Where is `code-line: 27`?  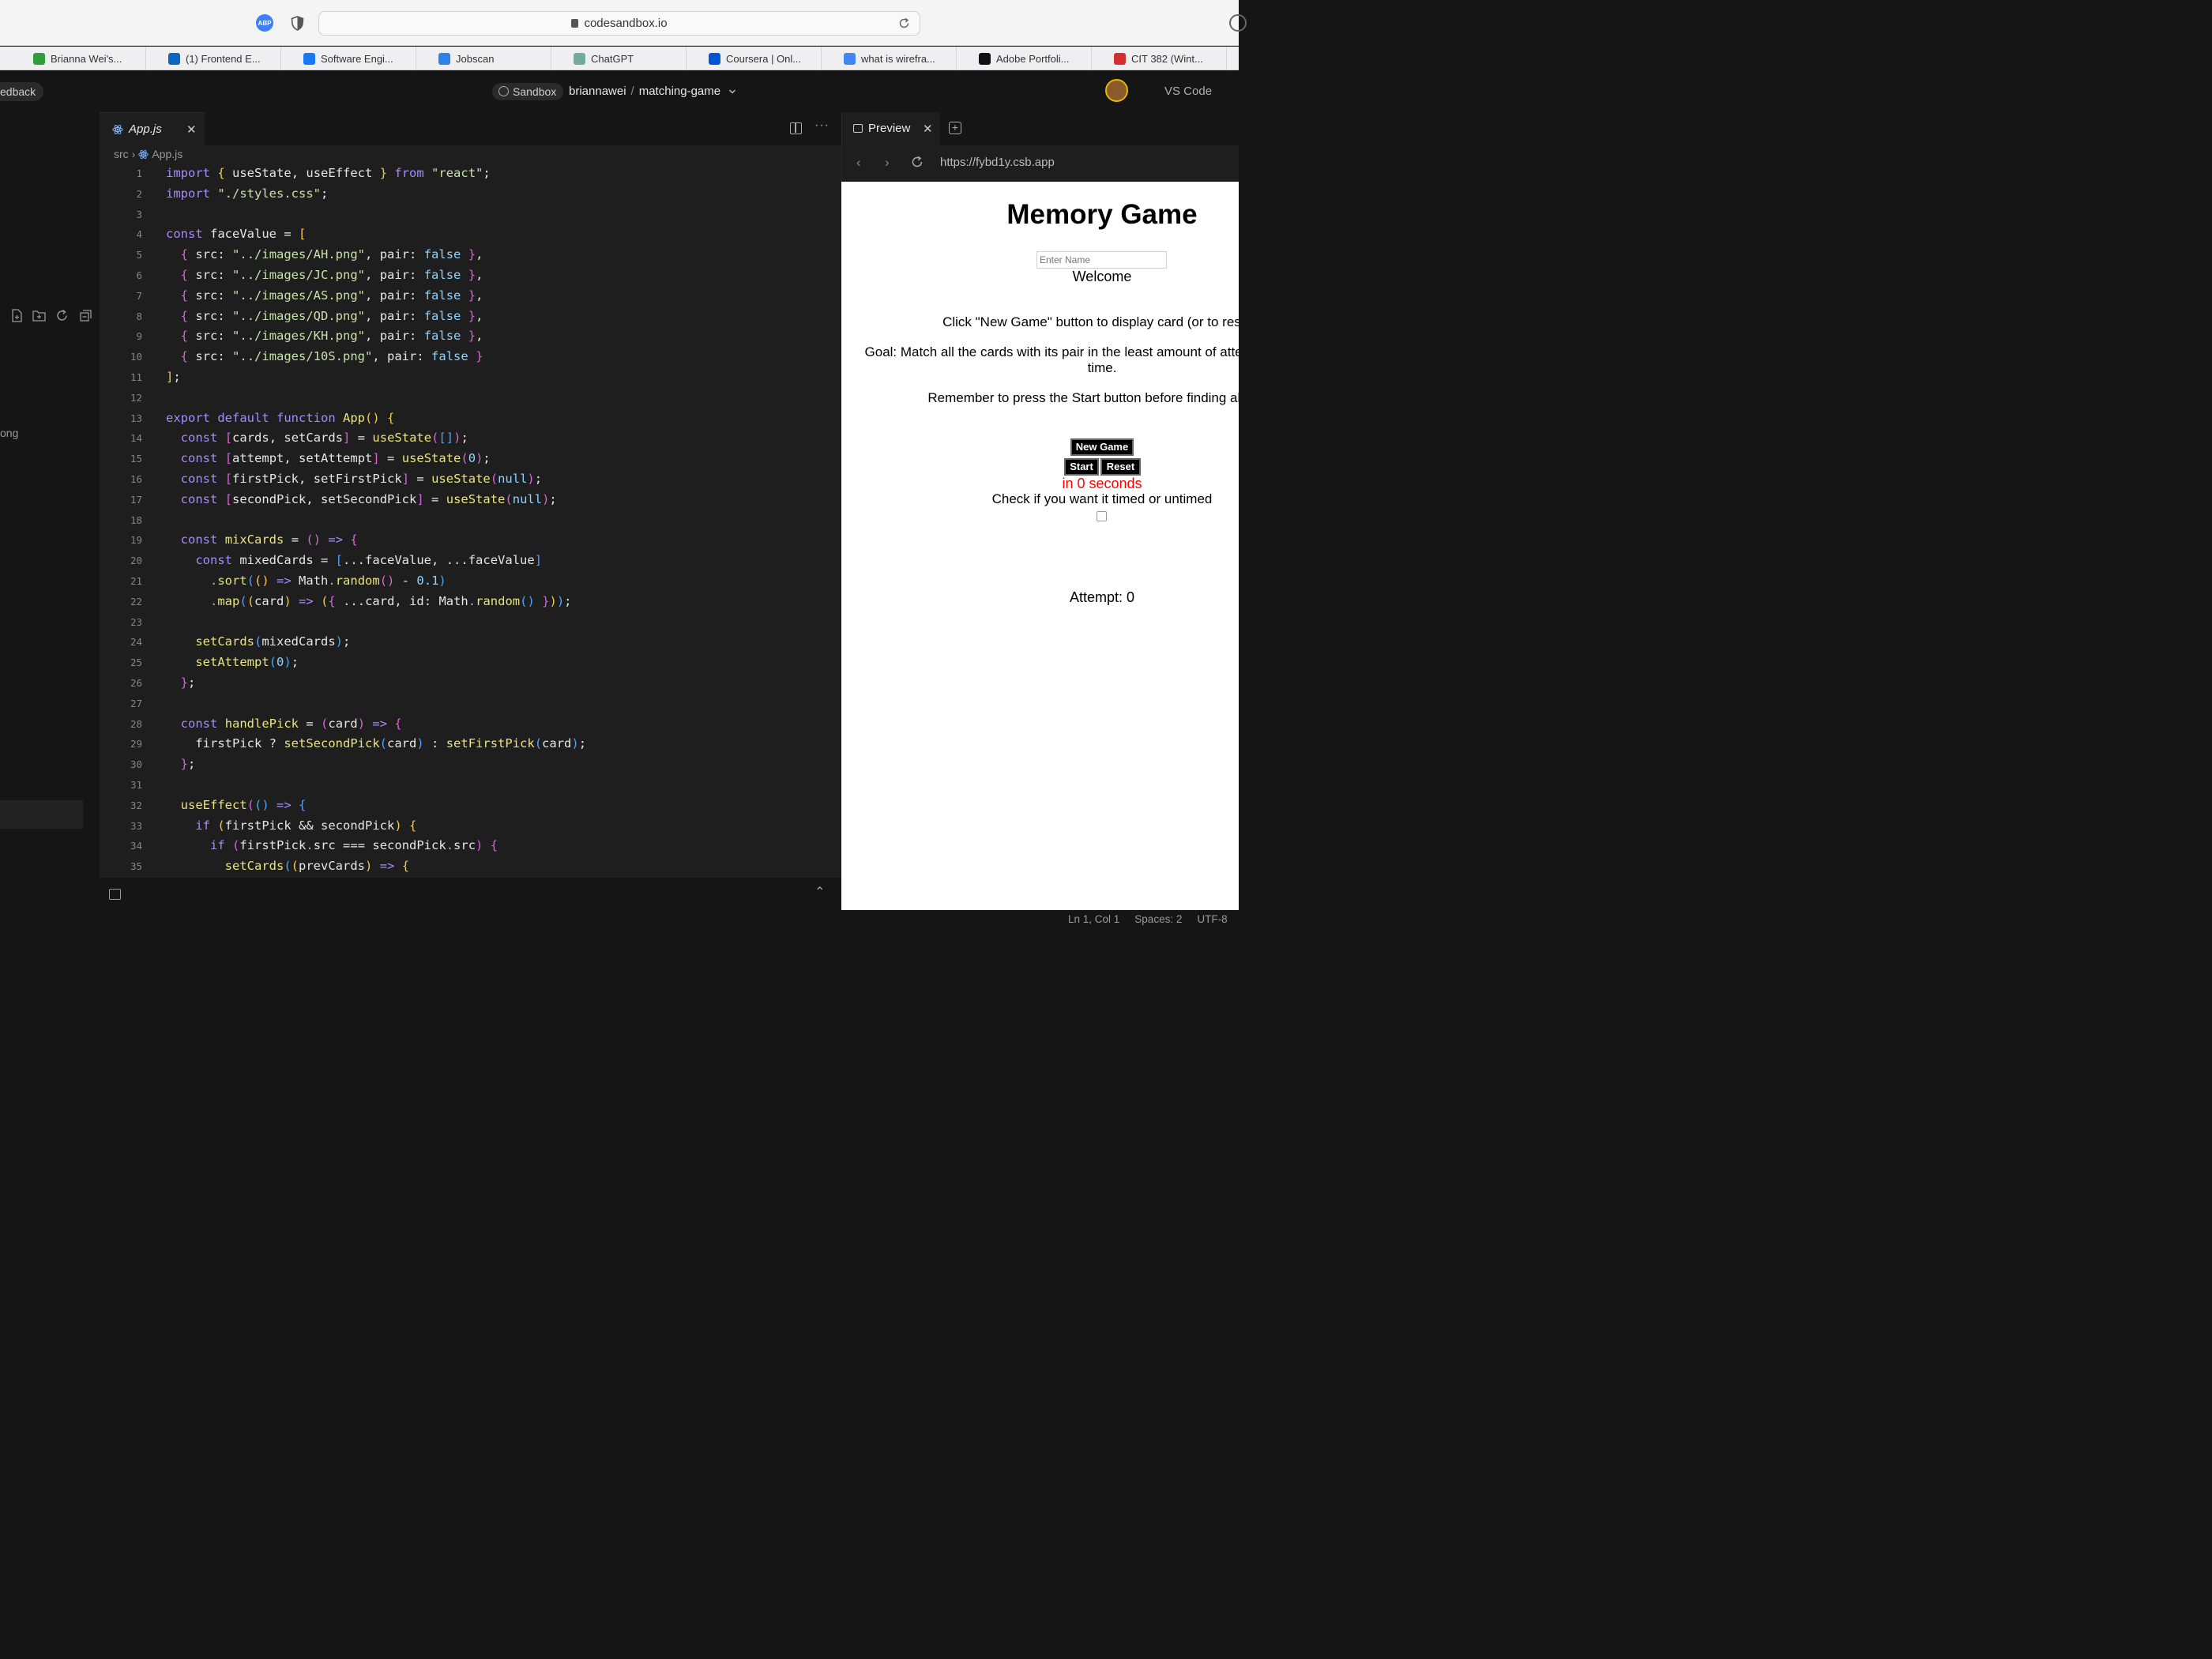 code-line: 27 is located at coordinates (470, 704).